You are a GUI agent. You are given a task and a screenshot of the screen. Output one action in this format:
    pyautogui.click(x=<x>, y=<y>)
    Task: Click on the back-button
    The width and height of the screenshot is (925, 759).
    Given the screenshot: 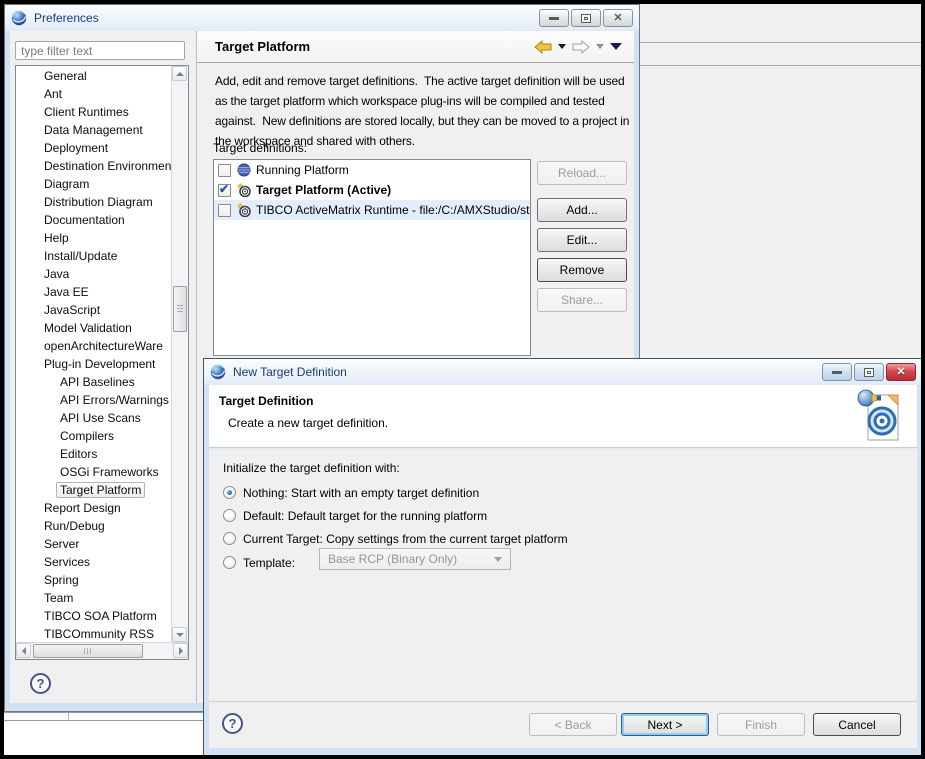 What is the action you would take?
    pyautogui.click(x=543, y=46)
    